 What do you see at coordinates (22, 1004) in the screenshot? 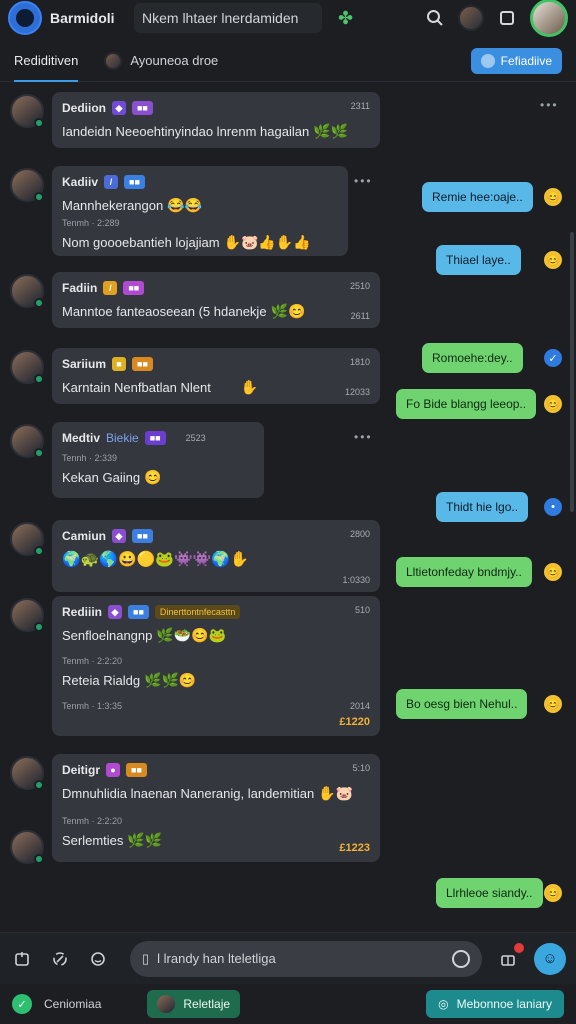
I see `leaf-icon: ✓` at bounding box center [22, 1004].